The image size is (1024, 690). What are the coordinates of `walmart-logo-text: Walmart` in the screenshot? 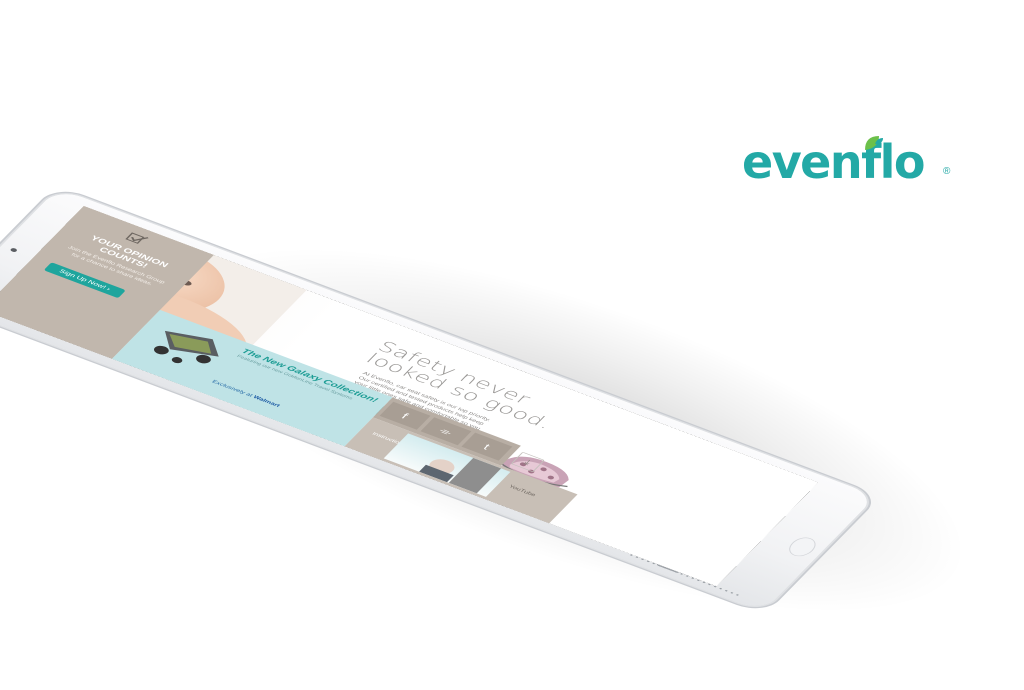 It's located at (266, 402).